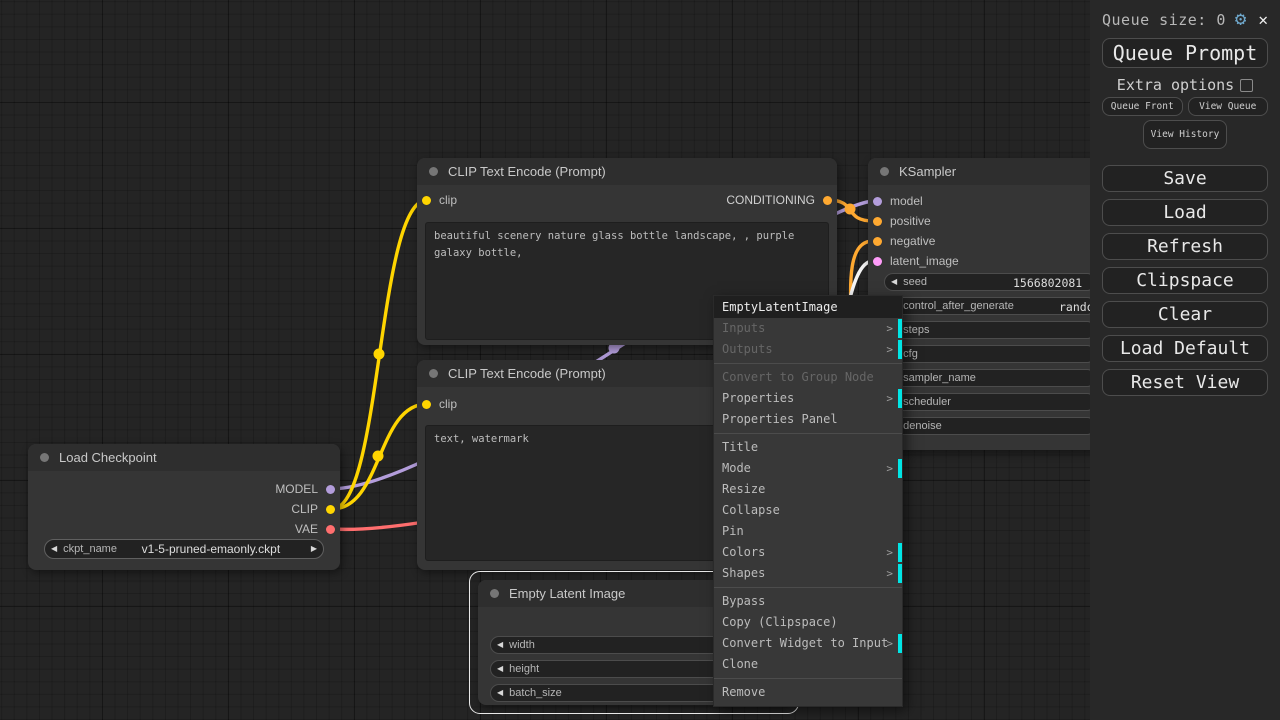  I want to click on close-icon: ✕, so click(1263, 19).